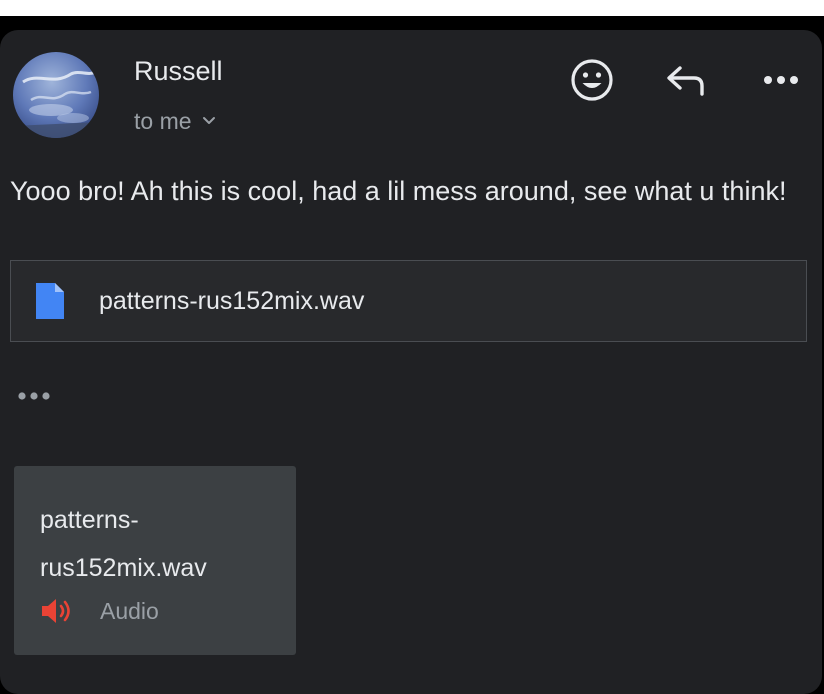  What do you see at coordinates (412, 8) in the screenshot?
I see `top-white-strip` at bounding box center [412, 8].